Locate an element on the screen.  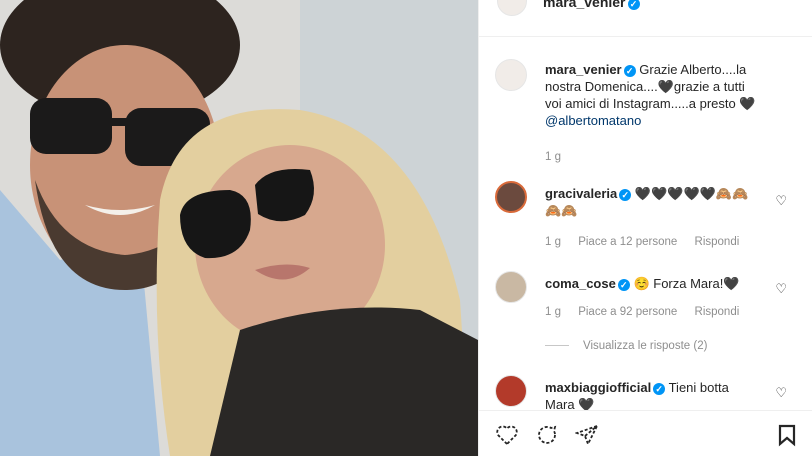
author-username-text: mara_venier is located at coordinates (584, 5).